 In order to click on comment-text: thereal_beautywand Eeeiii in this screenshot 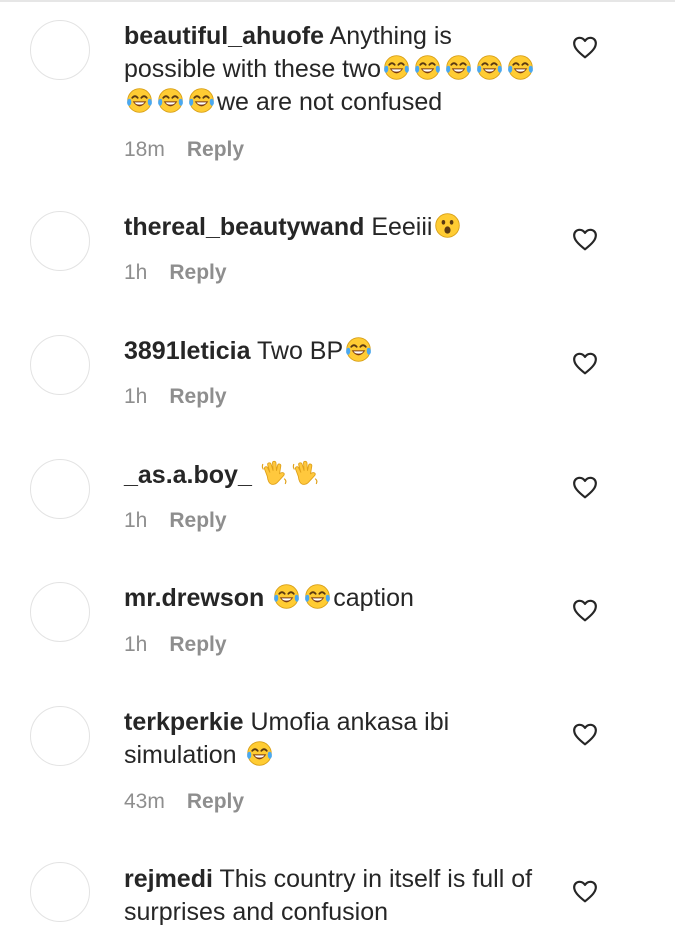, I will do `click(334, 227)`.